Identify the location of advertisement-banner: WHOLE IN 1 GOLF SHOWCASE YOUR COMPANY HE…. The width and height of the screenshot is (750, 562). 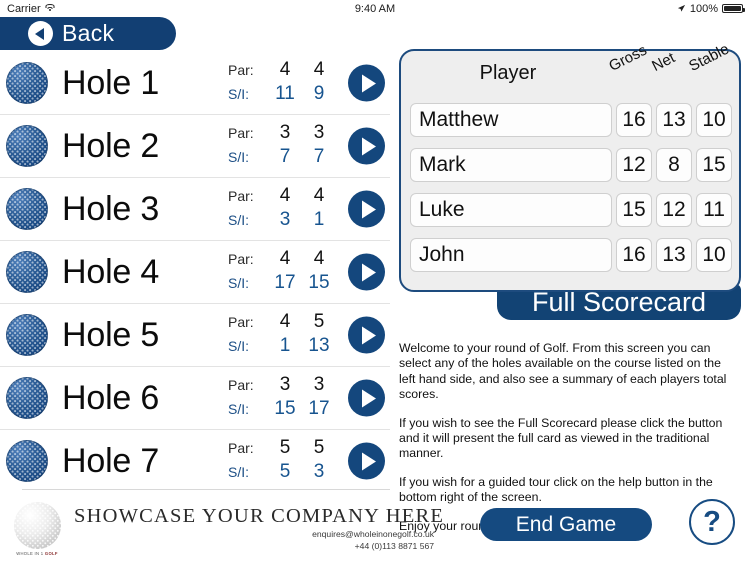
(221, 528).